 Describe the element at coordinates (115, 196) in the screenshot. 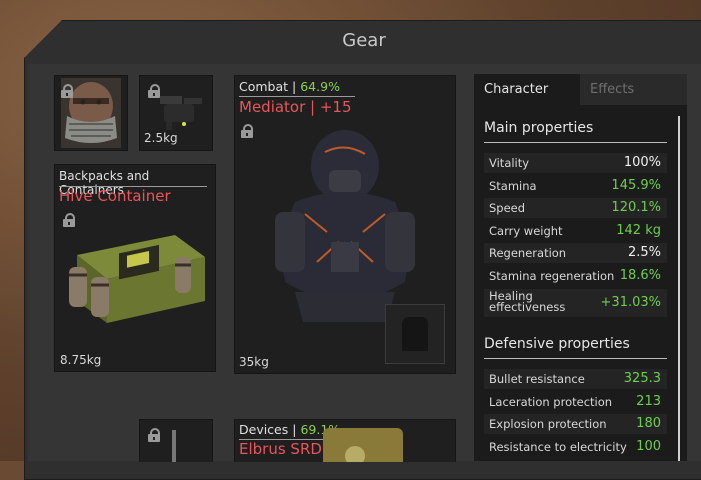

I see `backpack-name: Hive Container` at that location.